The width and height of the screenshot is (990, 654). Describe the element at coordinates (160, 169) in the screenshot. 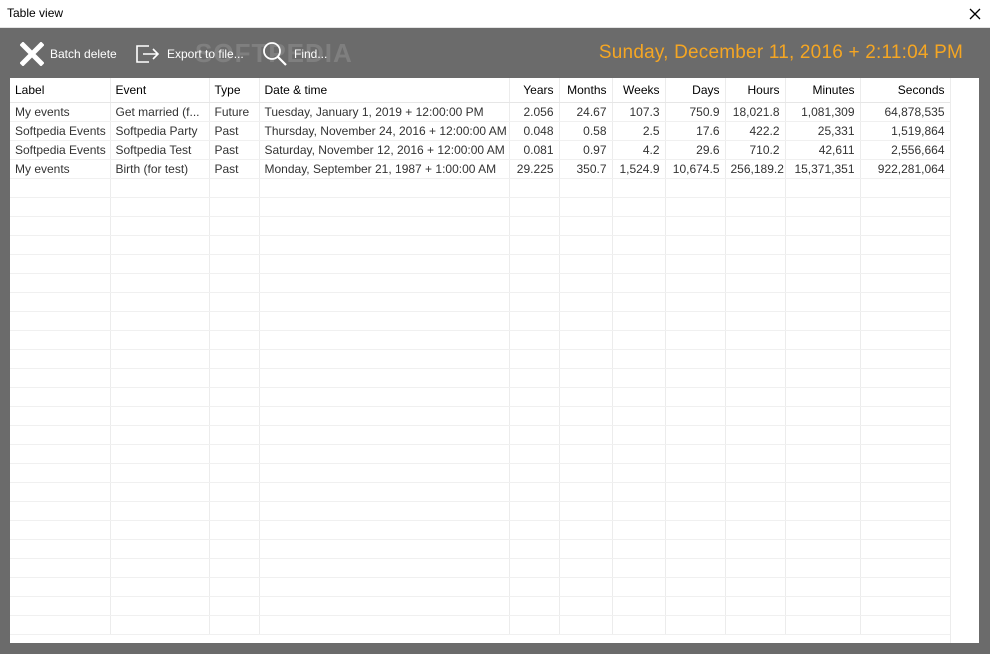

I see `table-cell: Birth (for test)` at that location.